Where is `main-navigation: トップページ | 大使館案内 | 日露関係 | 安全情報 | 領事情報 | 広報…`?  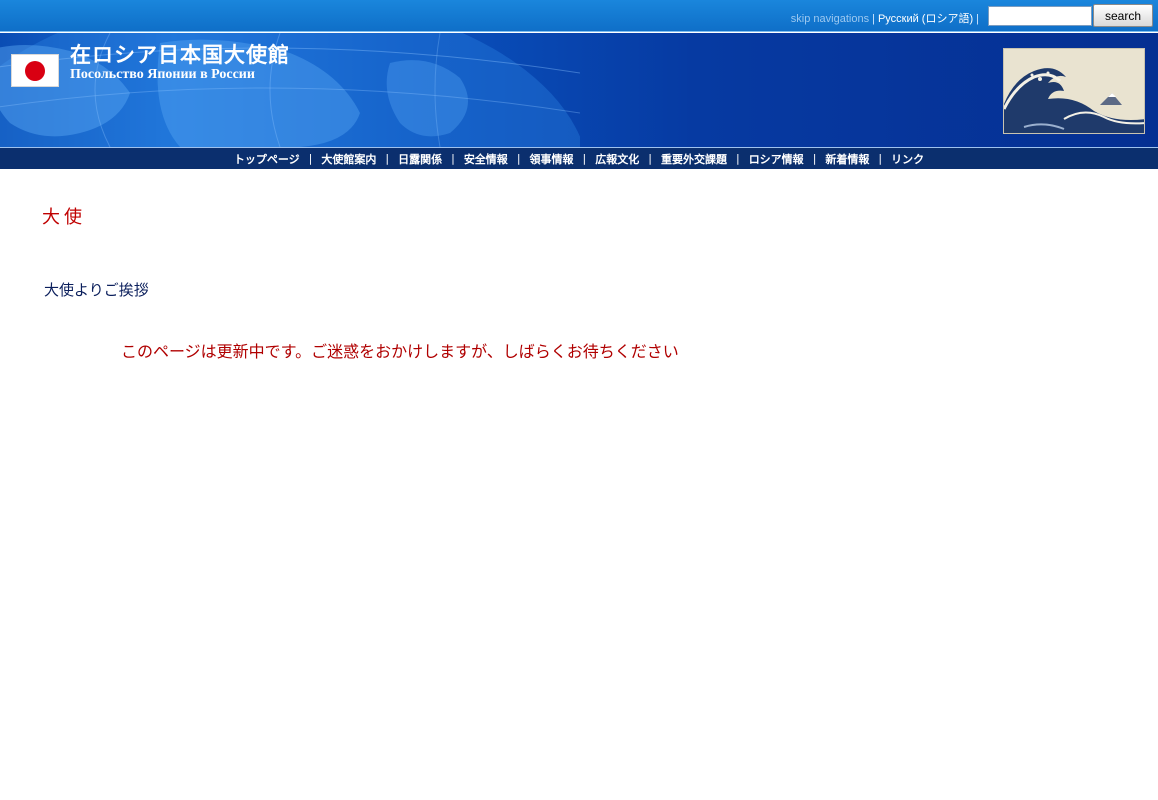 main-navigation: トップページ | 大使館案内 | 日露関係 | 安全情報 | 領事情報 | 広報… is located at coordinates (579, 158).